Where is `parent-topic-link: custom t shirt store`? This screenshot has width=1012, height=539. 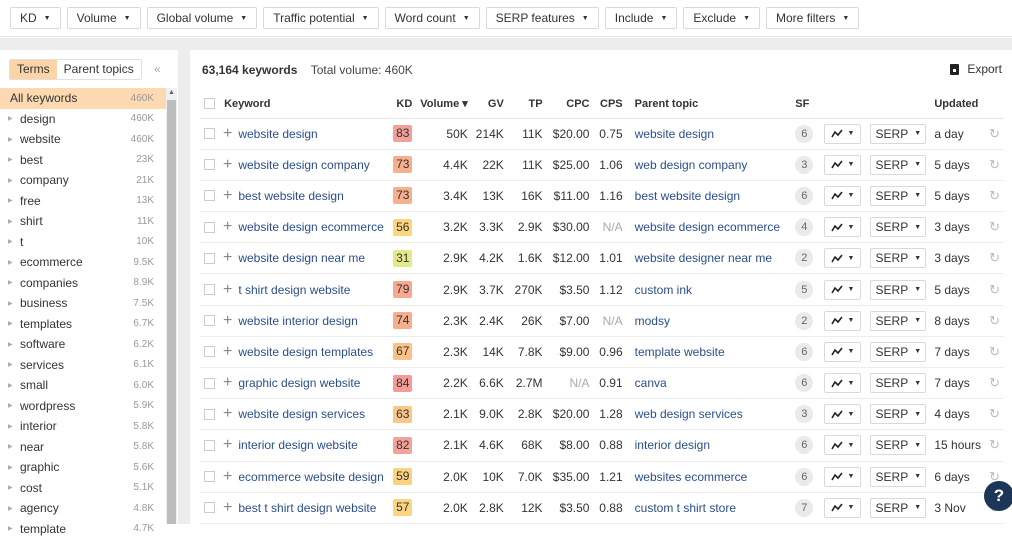
parent-topic-link: custom t shirt store is located at coordinates (685, 508).